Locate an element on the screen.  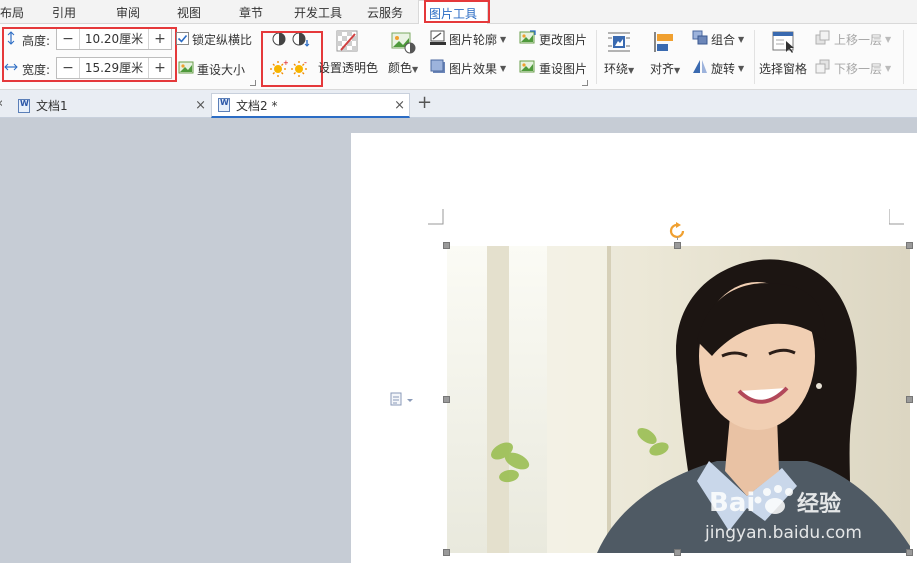
color-label: 颜色 is located at coordinates (400, 68).